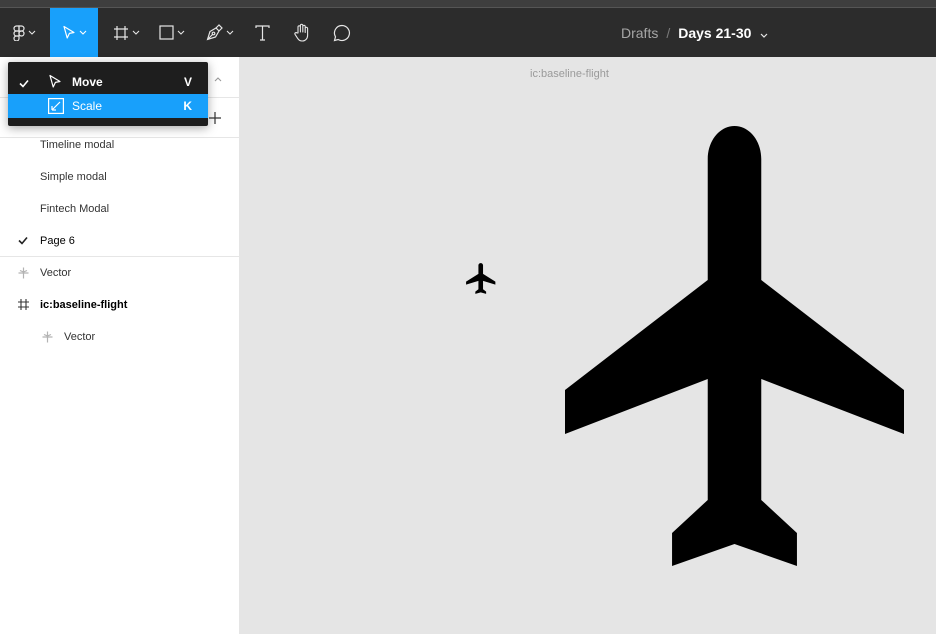 This screenshot has width=936, height=634. I want to click on breadcrumb-parent: Drafts, so click(639, 33).